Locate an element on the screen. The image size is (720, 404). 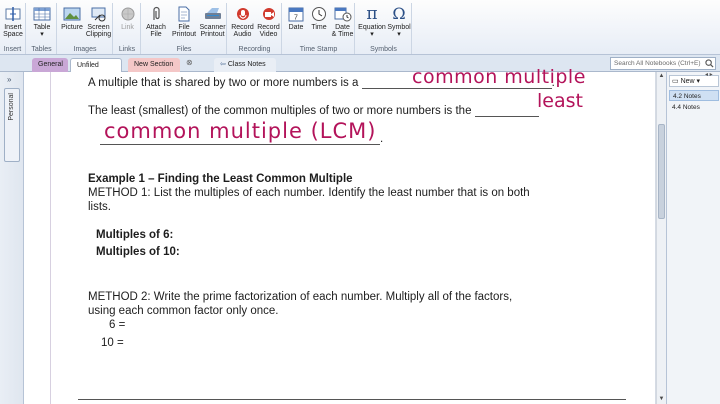
insert-group: Insert Space Insert is located at coordinates (13, 28).